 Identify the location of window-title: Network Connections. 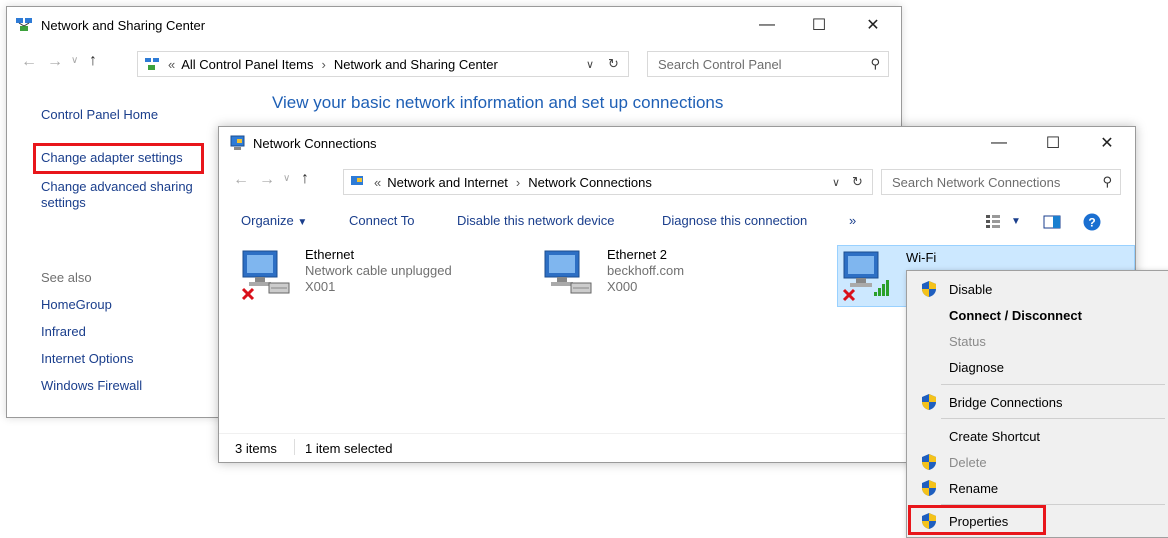
(315, 143).